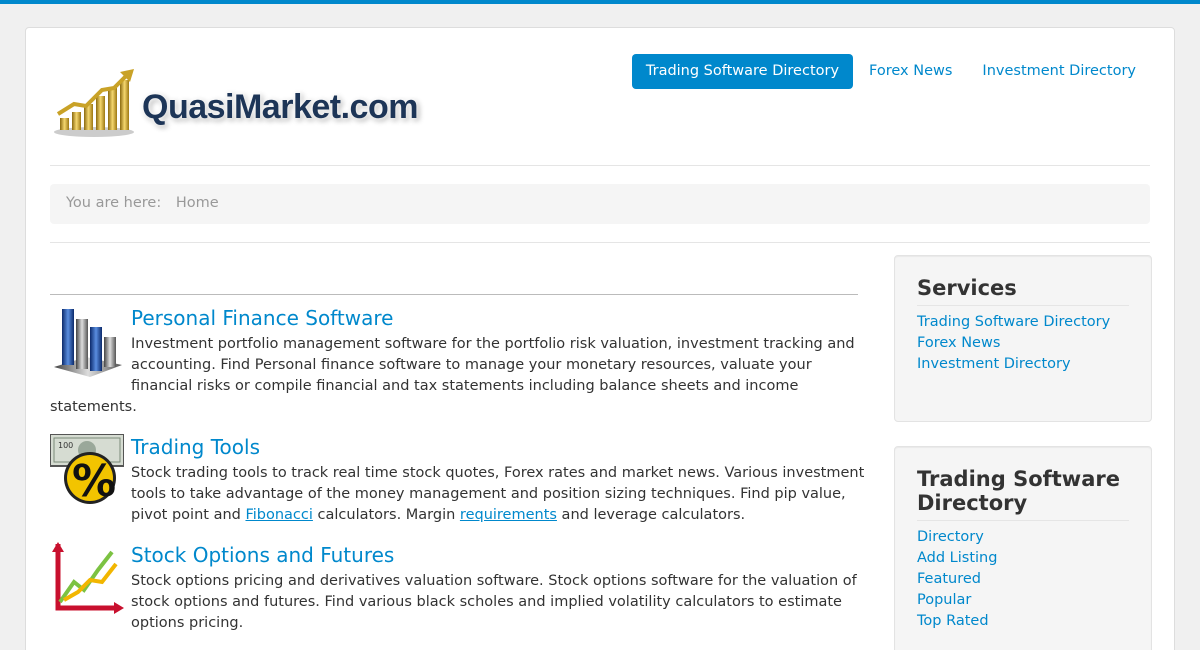  I want to click on top-accent-bar, so click(600, 2).